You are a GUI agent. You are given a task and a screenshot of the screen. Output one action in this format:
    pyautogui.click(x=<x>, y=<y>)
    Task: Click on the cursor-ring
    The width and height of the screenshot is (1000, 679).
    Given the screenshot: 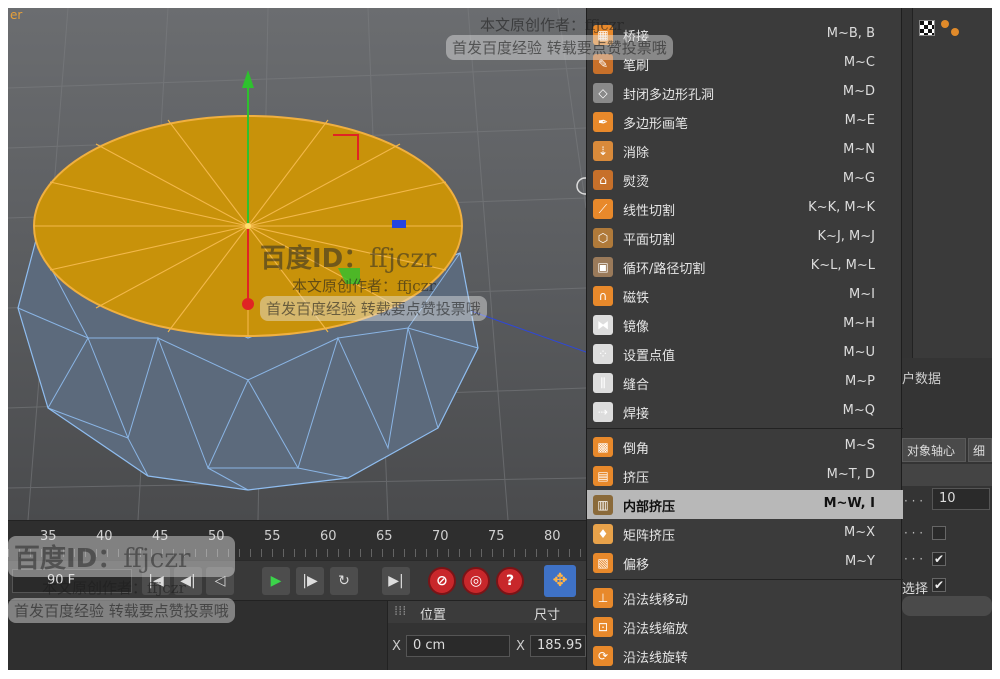 What is the action you would take?
    pyautogui.click(x=581, y=186)
    